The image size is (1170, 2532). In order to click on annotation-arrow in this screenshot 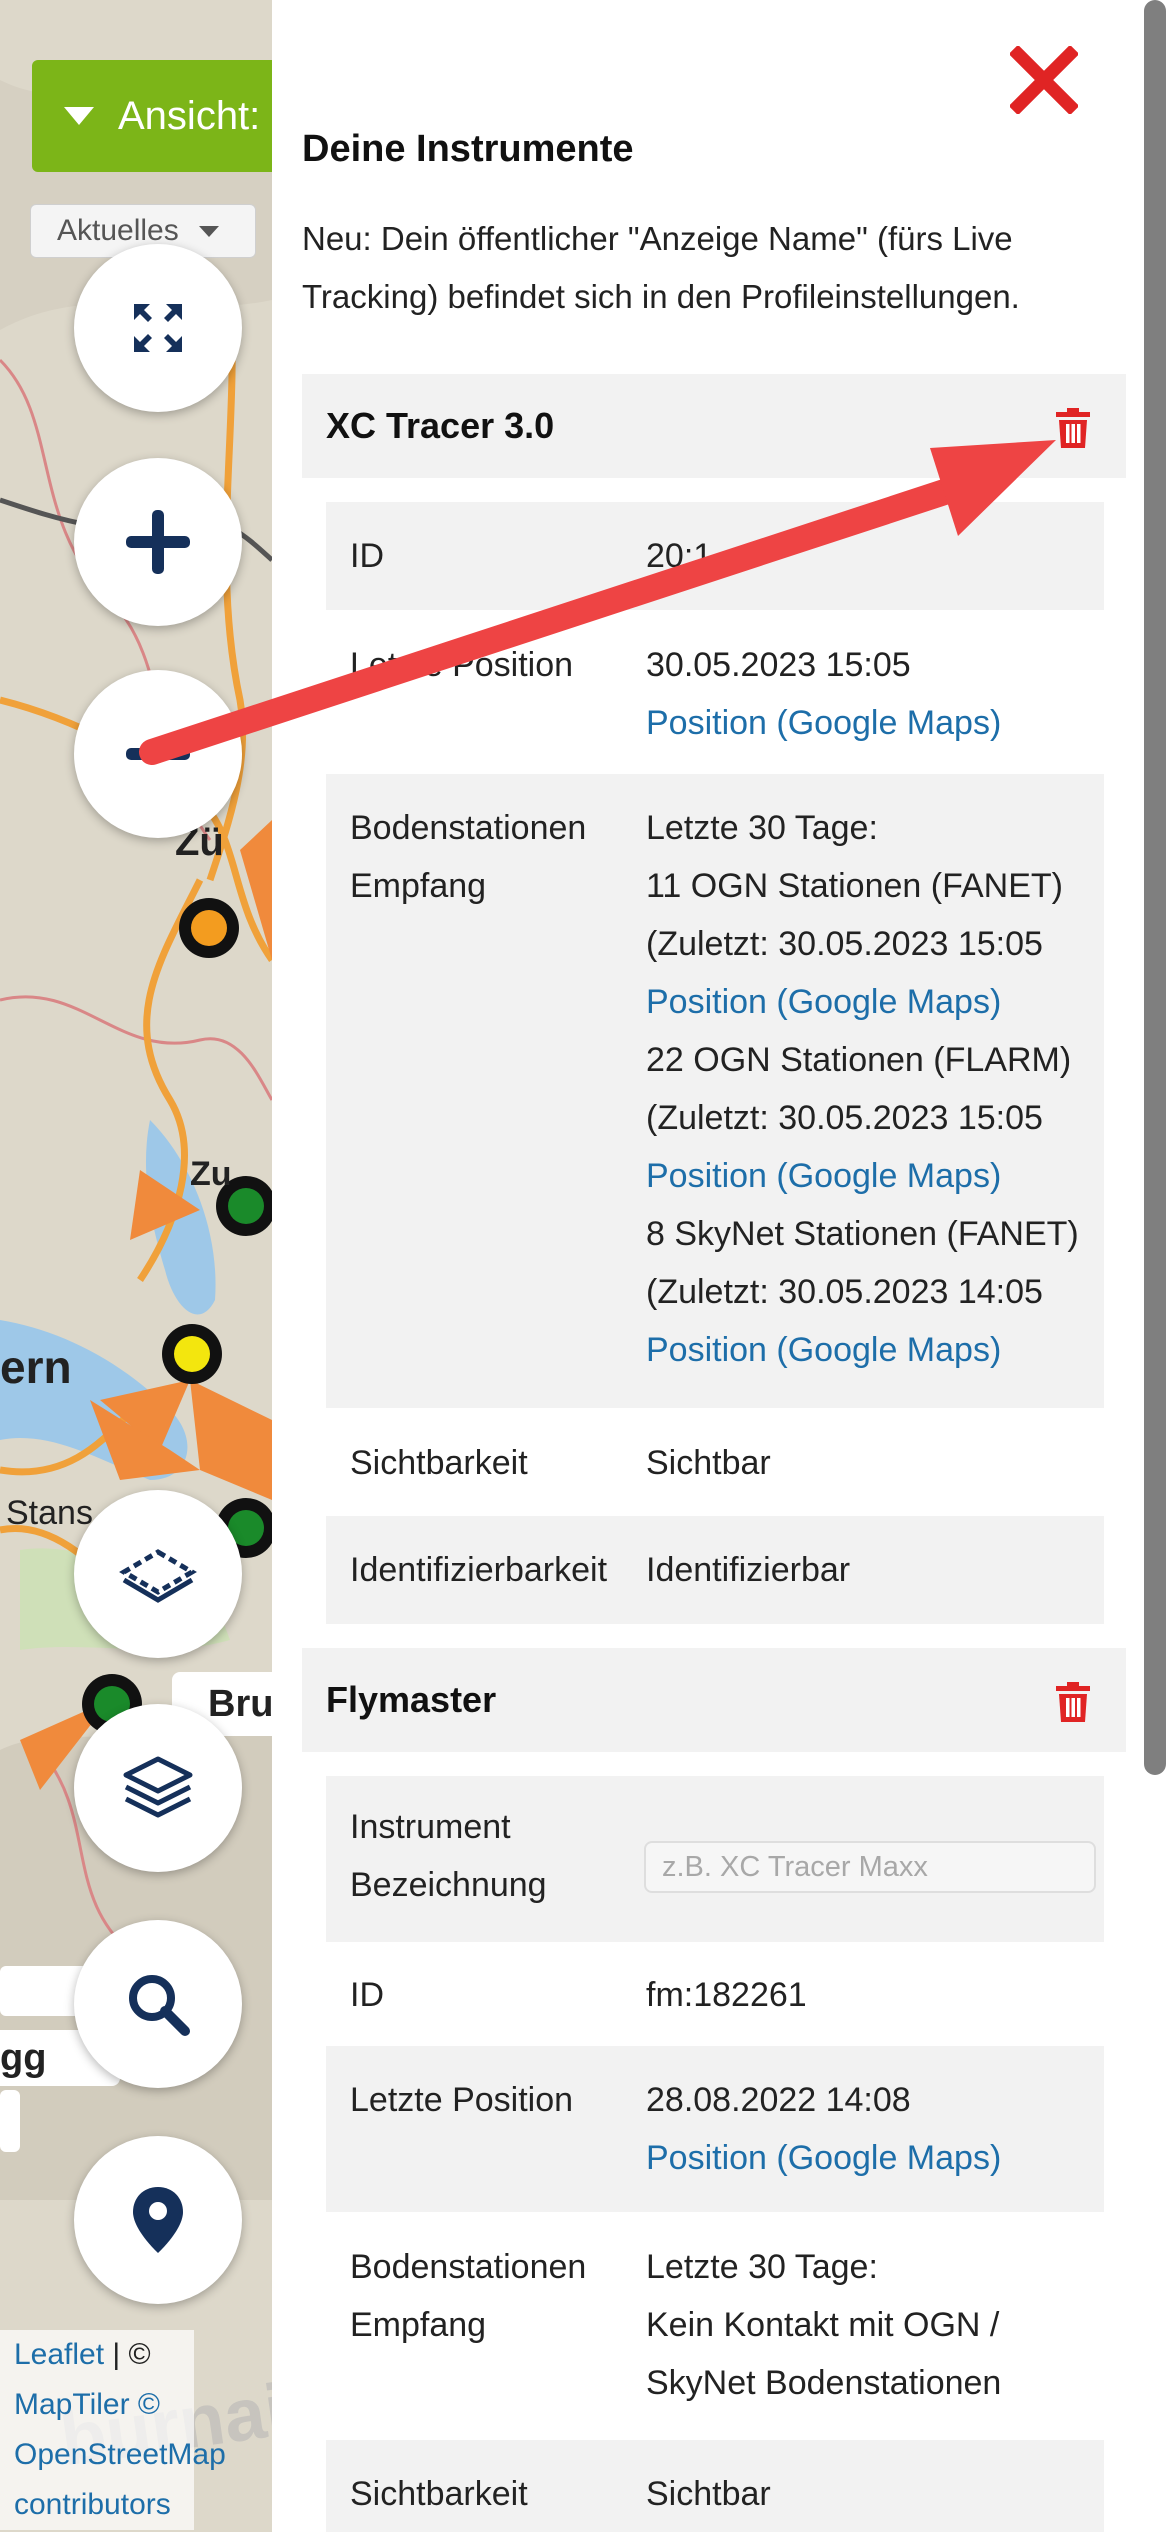, I will do `click(597, 602)`.